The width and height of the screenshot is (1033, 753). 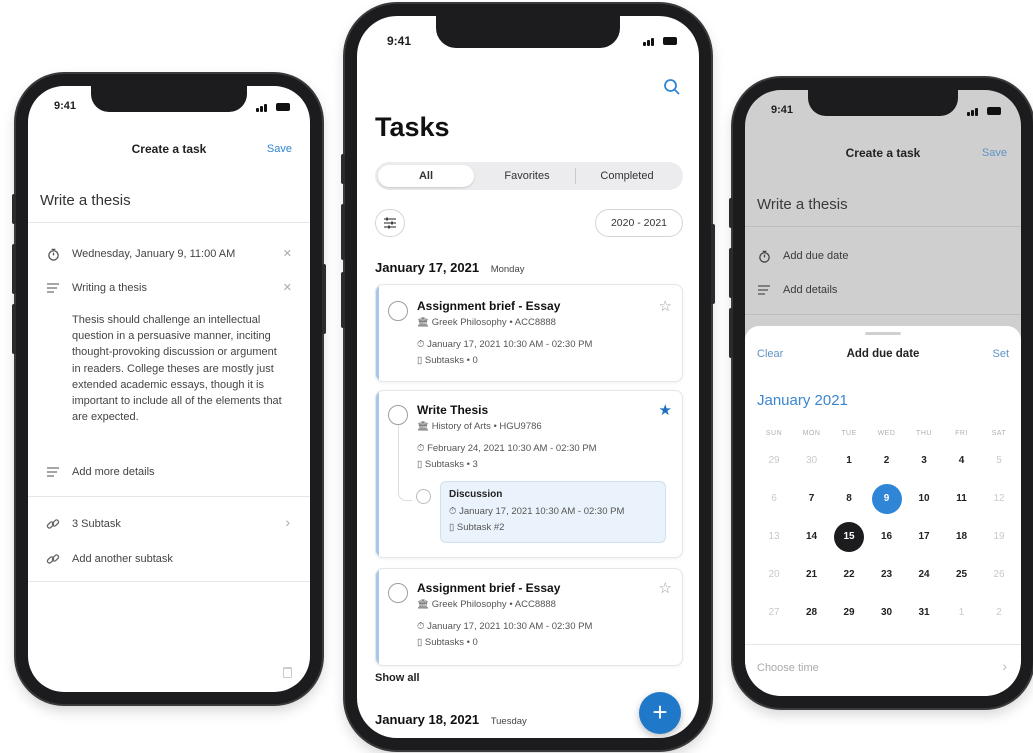 I want to click on calendar-day: 16, so click(x=887, y=537).